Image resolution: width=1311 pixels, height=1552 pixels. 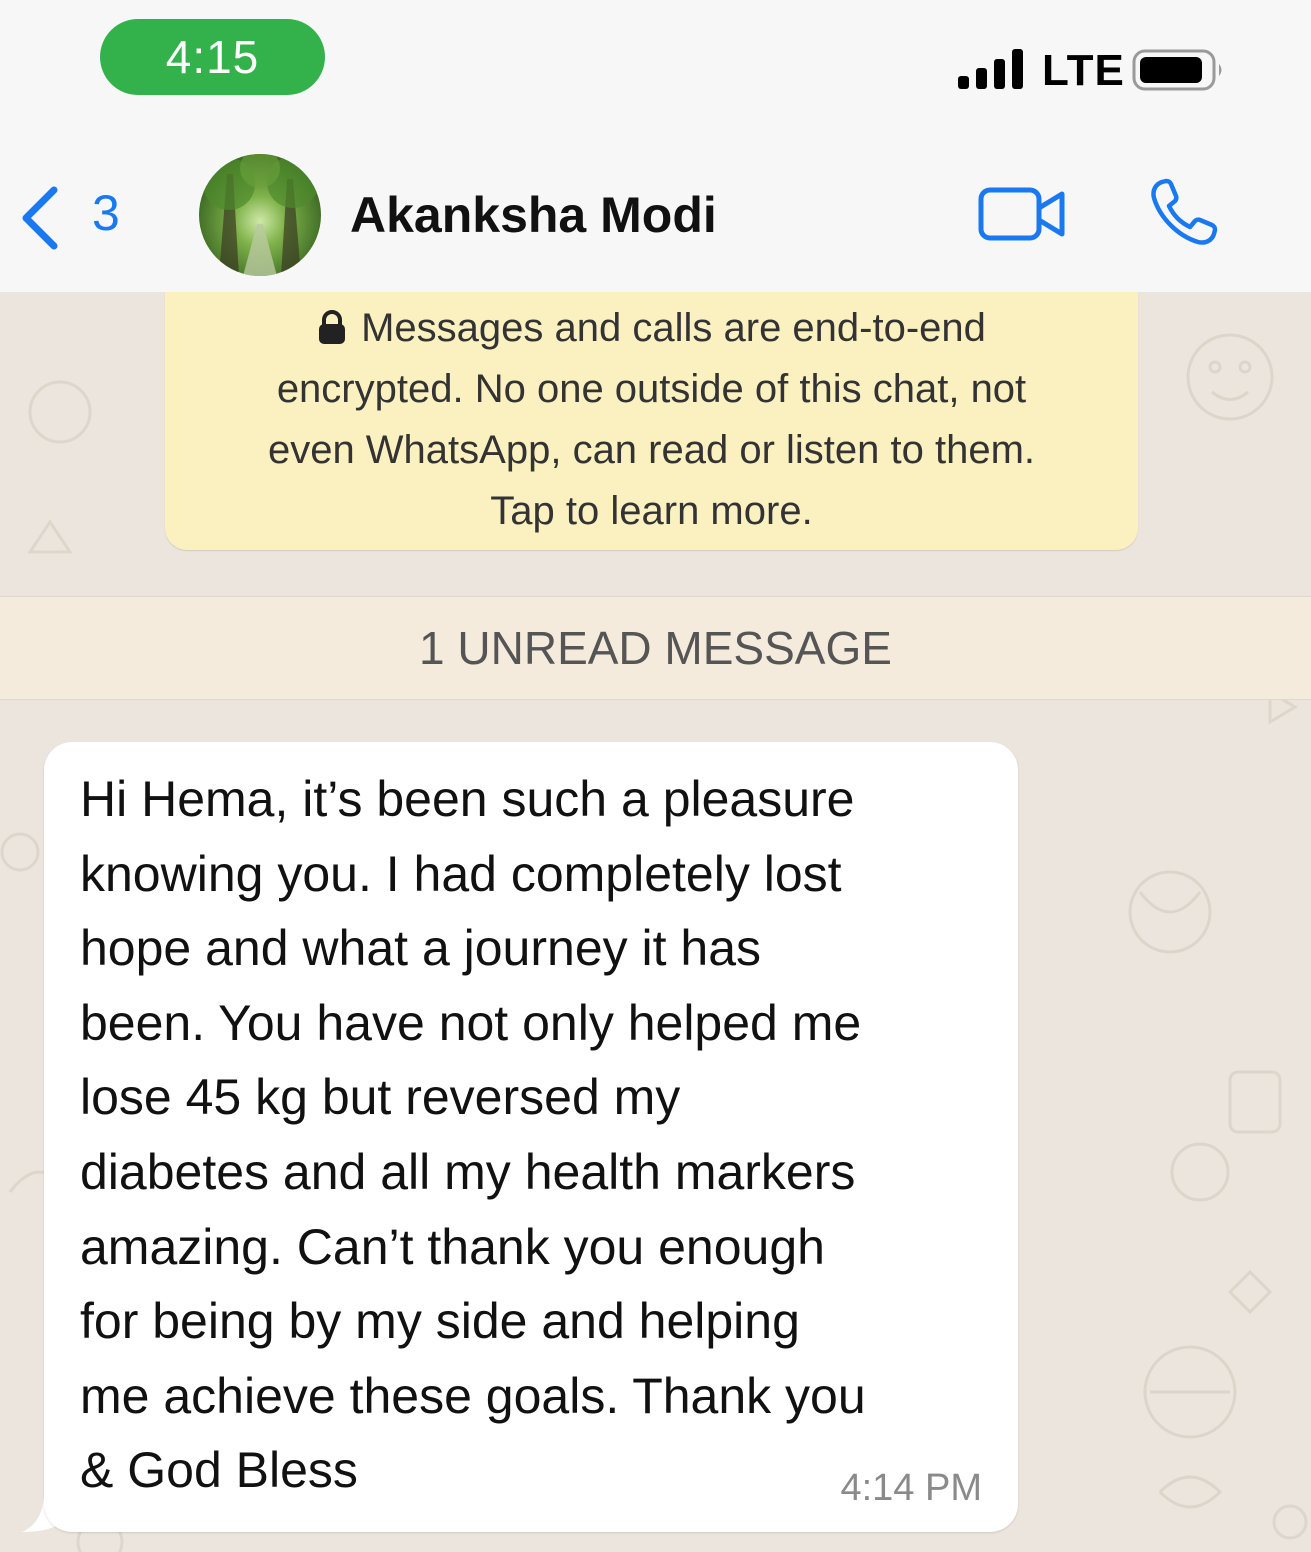 I want to click on phone-icon, so click(x=1184, y=212).